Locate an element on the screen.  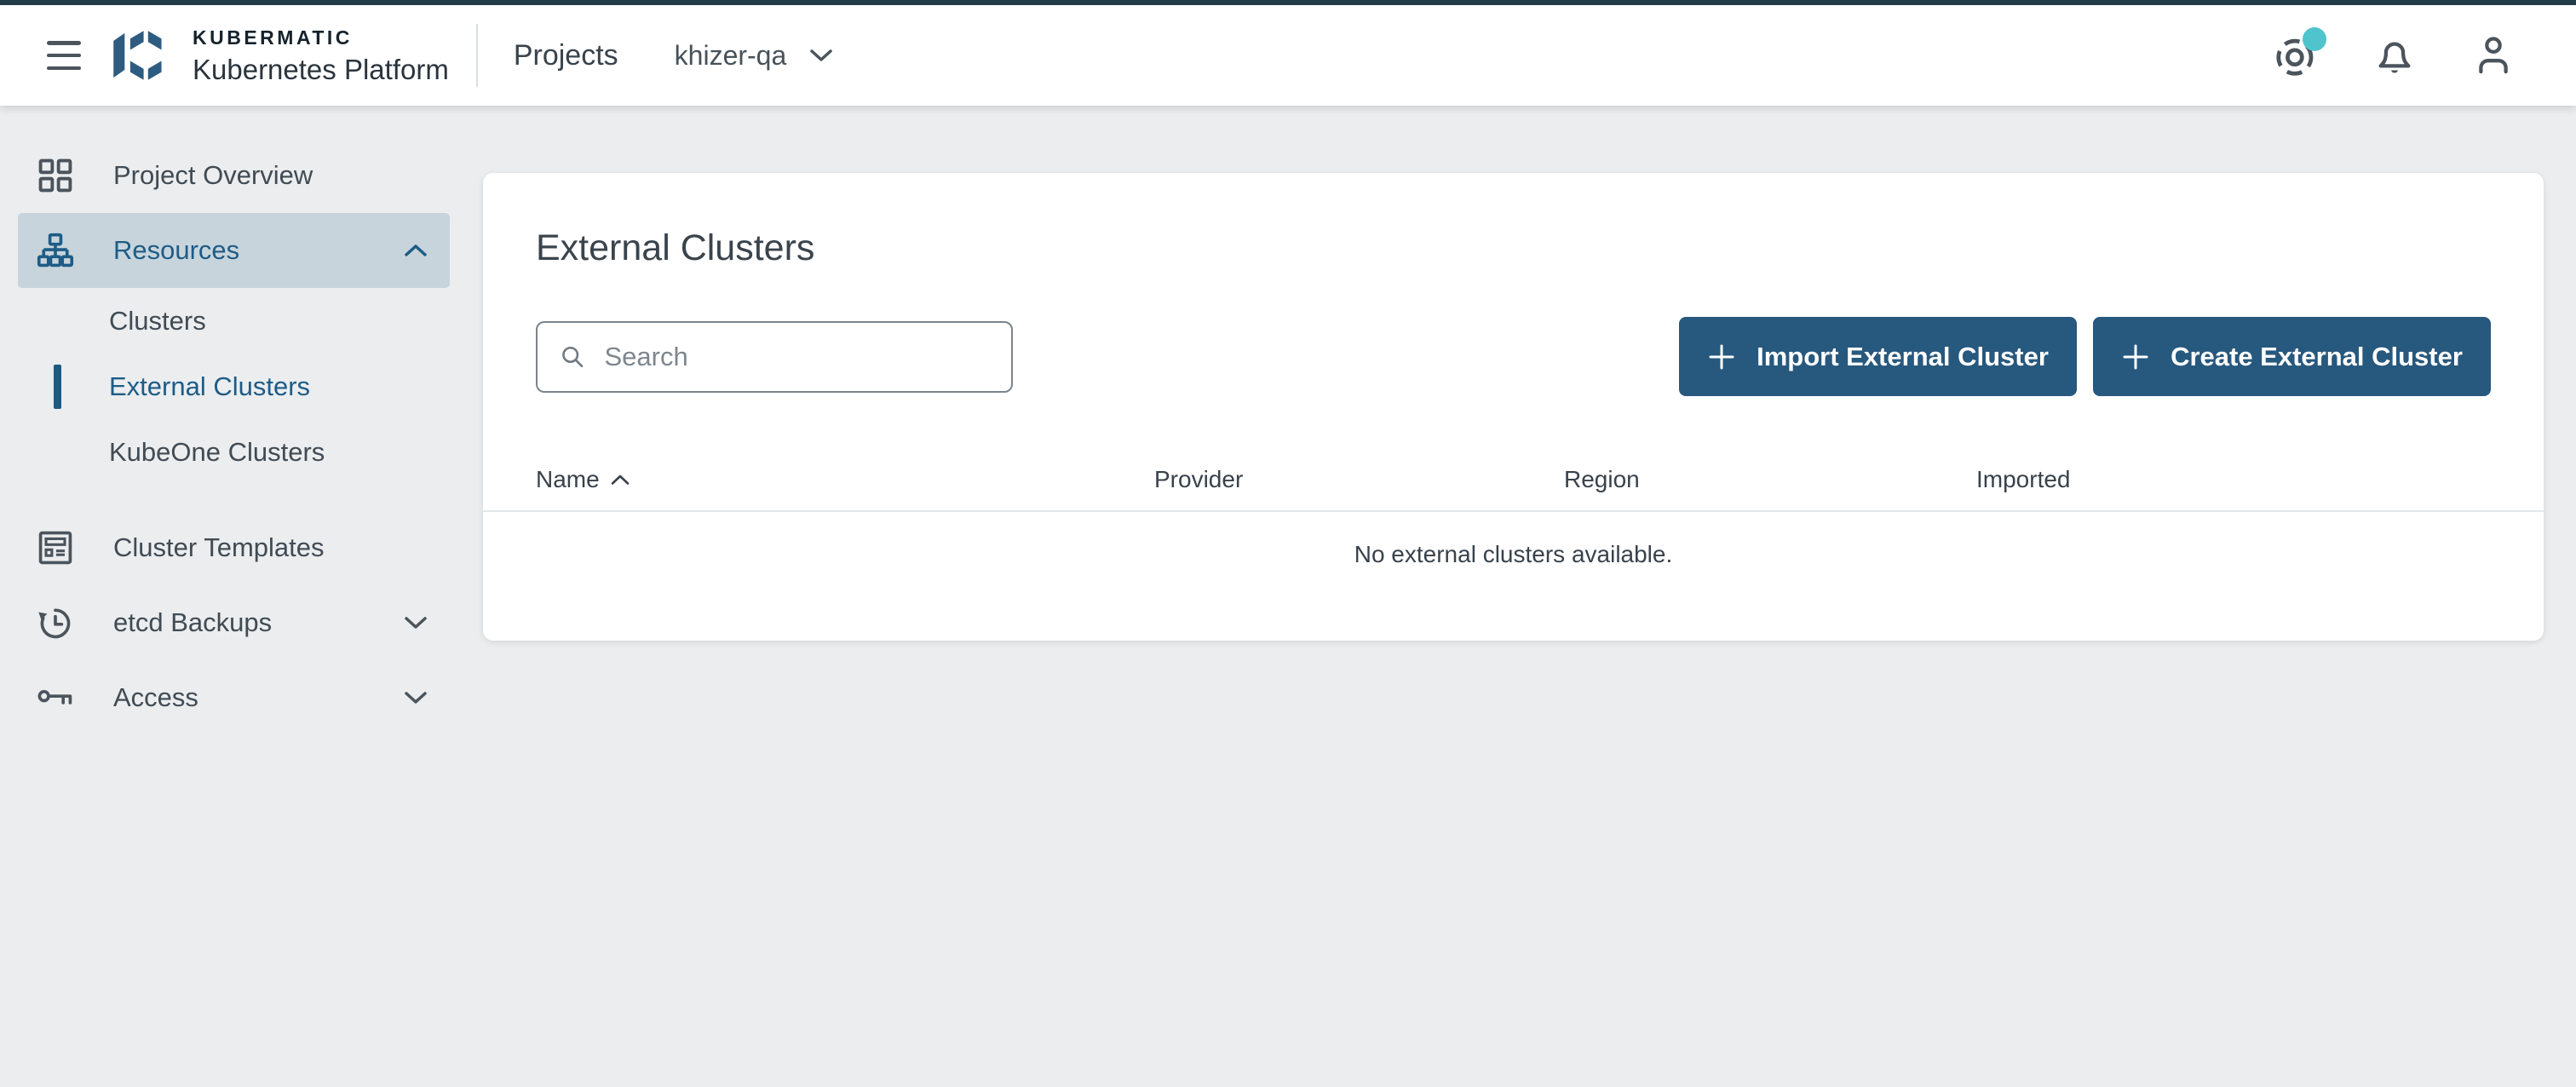
project-selector: khizer-qa is located at coordinates (755, 56).